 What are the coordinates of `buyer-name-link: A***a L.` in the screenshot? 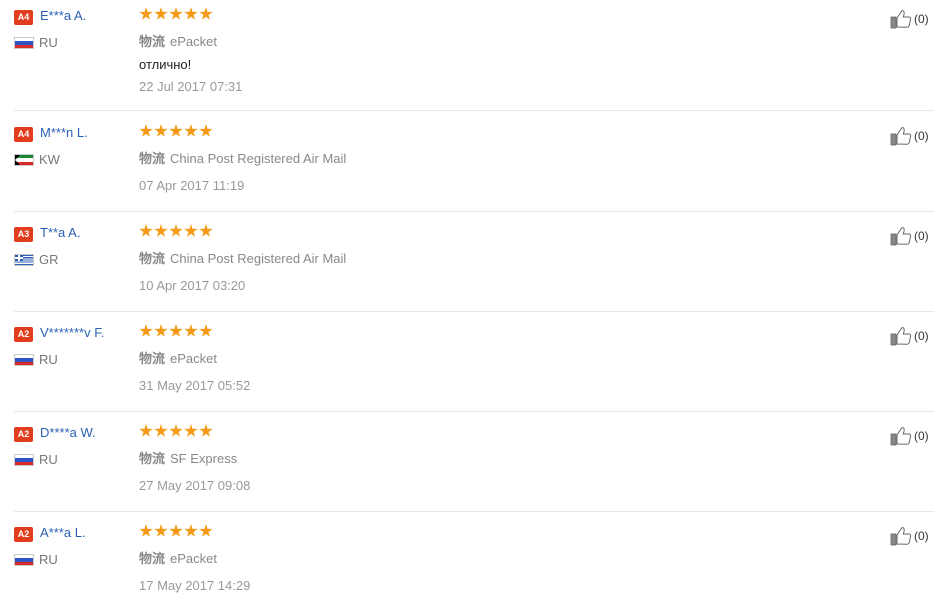 It's located at (63, 532).